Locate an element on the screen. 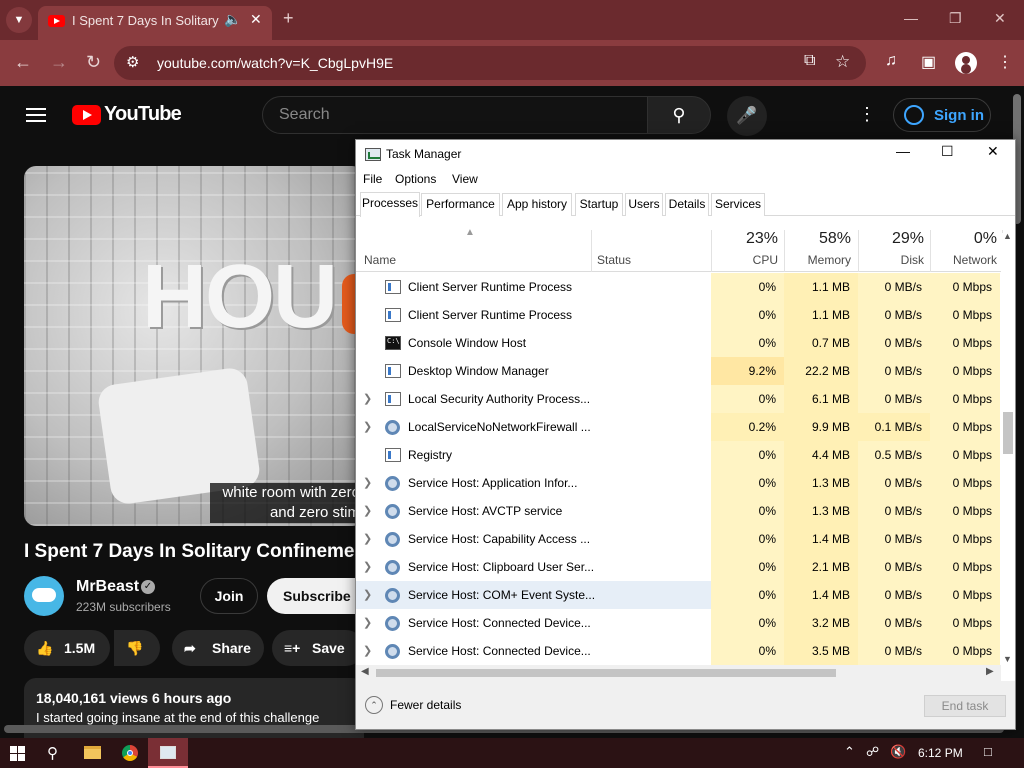 This screenshot has height=768, width=1024. tab-details: Details is located at coordinates (687, 204).